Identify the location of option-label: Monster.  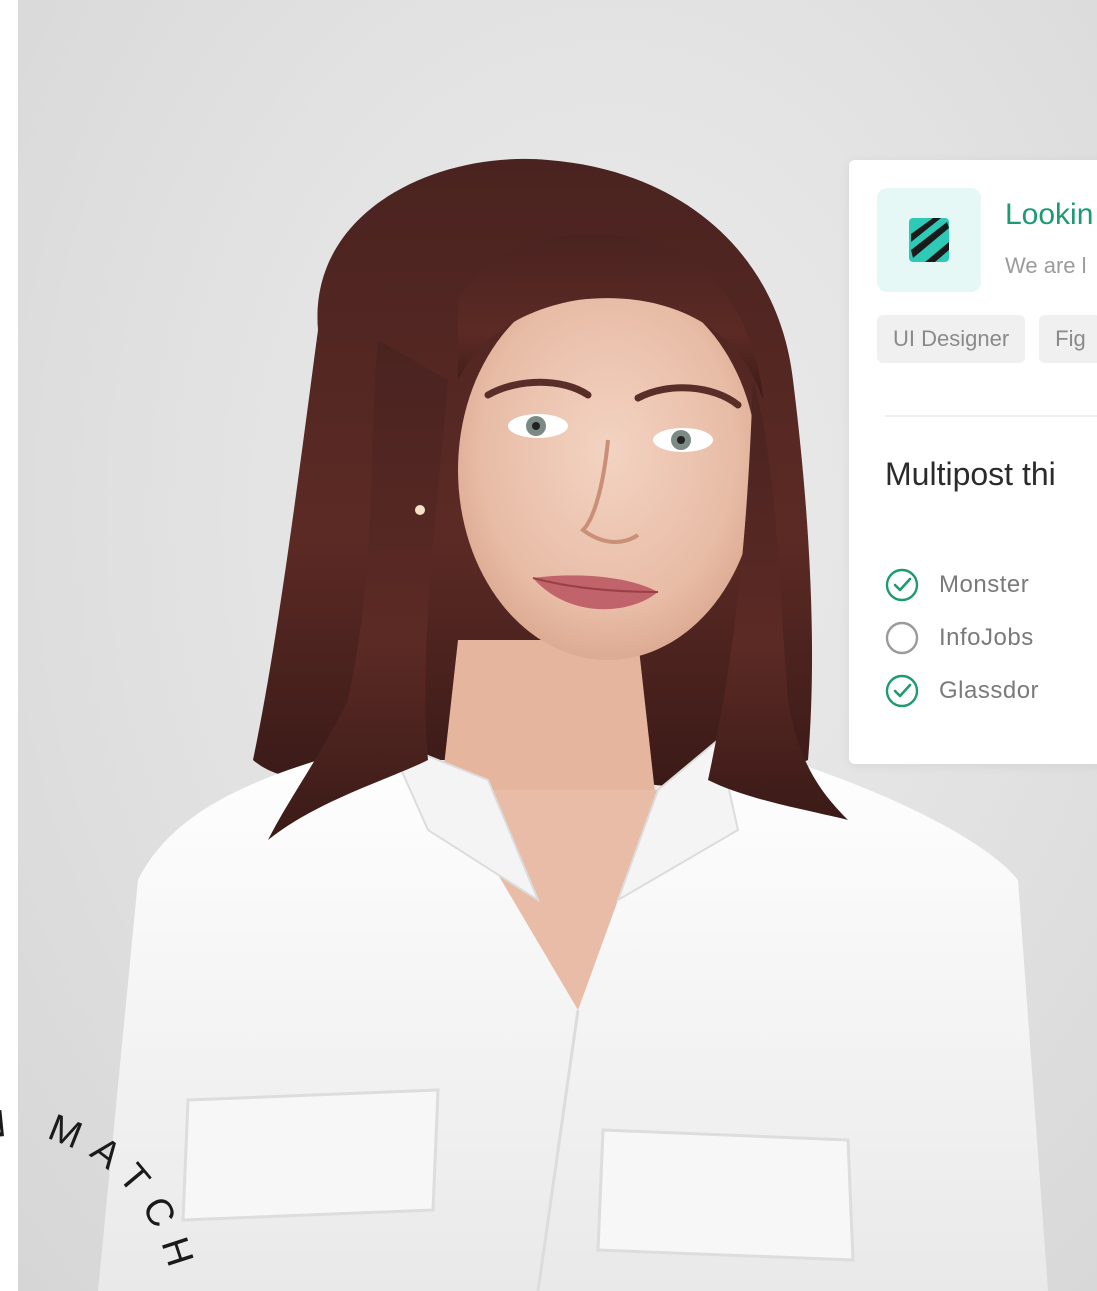
(984, 584).